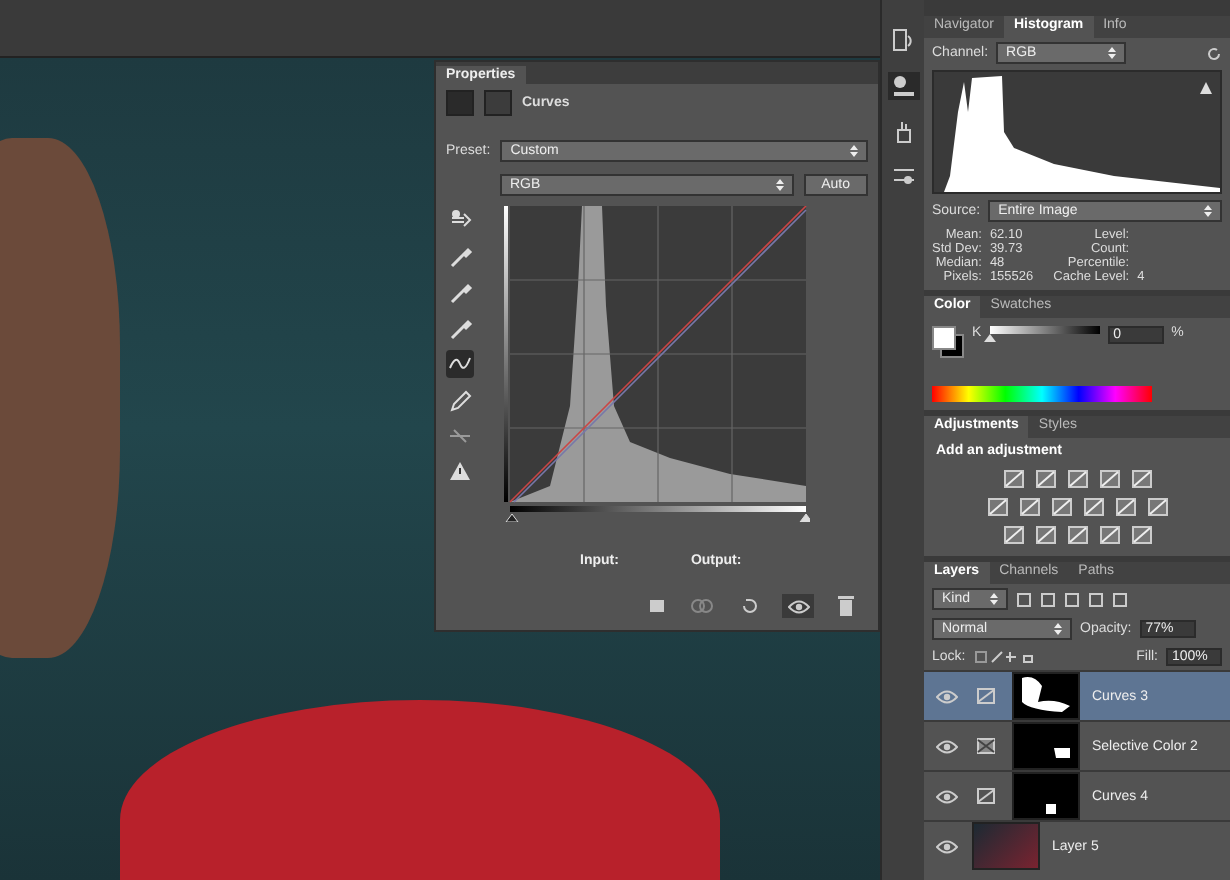 This screenshot has width=1230, height=880. What do you see at coordinates (1042, 394) in the screenshot?
I see `color-spectrum` at bounding box center [1042, 394].